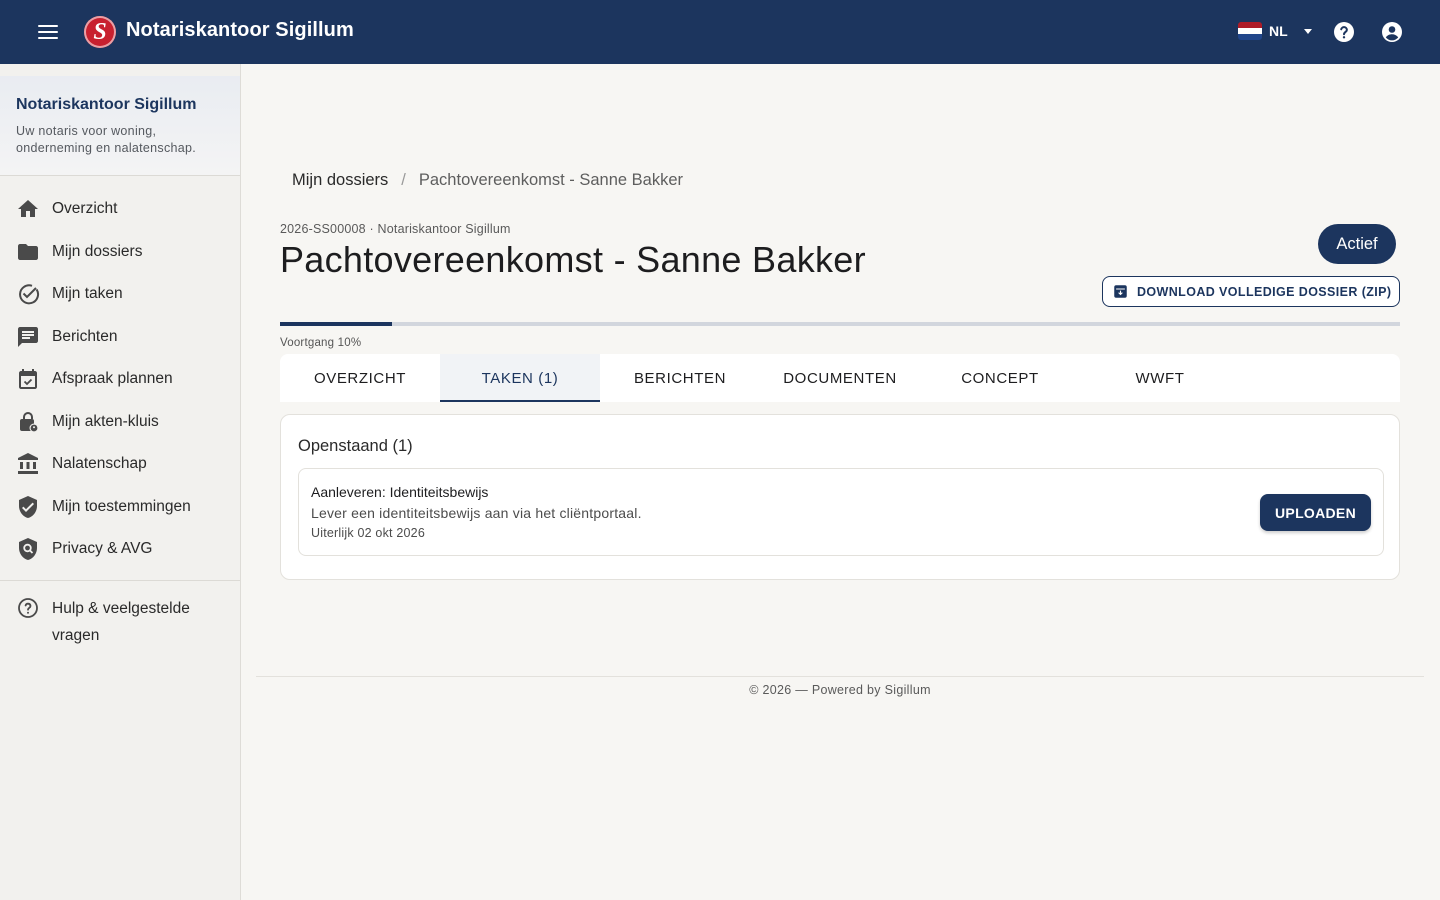 The width and height of the screenshot is (1440, 900). What do you see at coordinates (28, 209) in the screenshot?
I see `home-icon` at bounding box center [28, 209].